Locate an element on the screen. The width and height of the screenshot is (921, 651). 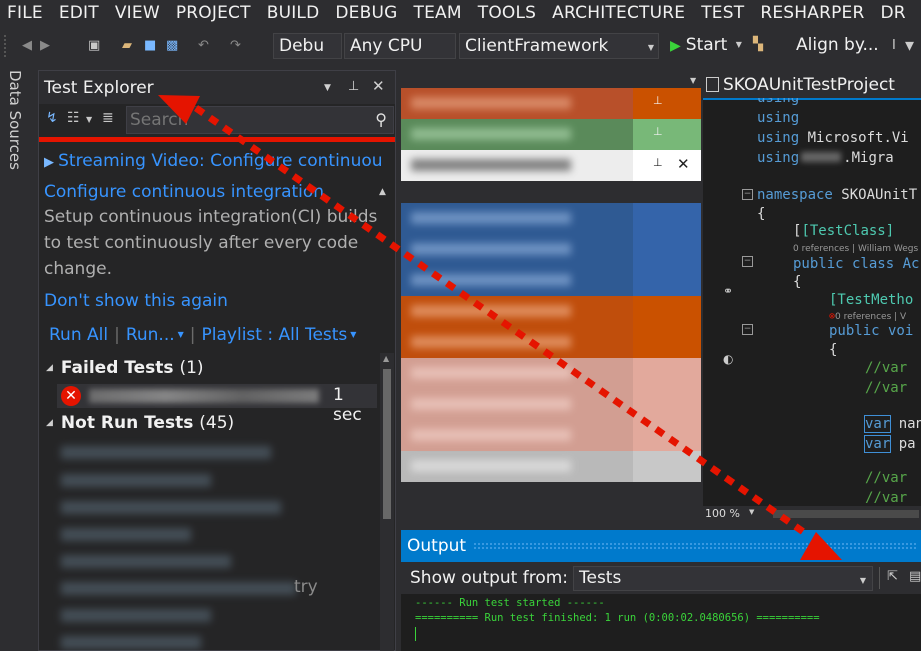
new-project-icon: ▣ is located at coordinates (94, 45).